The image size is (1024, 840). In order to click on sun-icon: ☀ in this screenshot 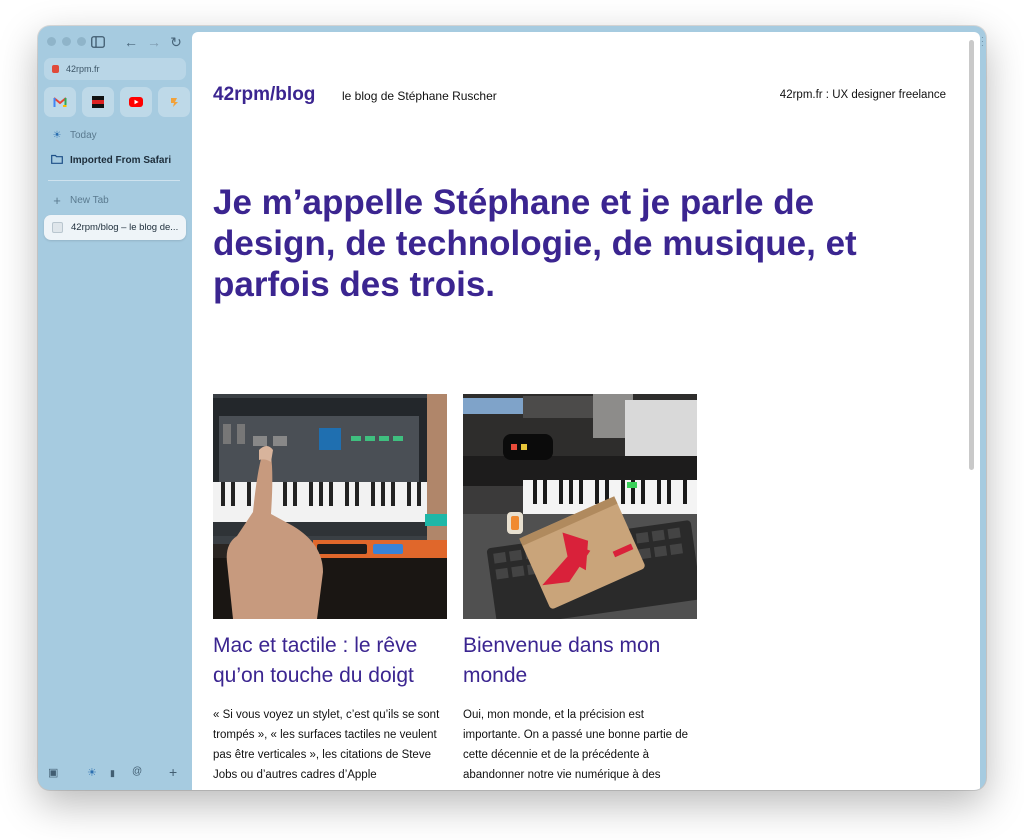, I will do `click(57, 135)`.